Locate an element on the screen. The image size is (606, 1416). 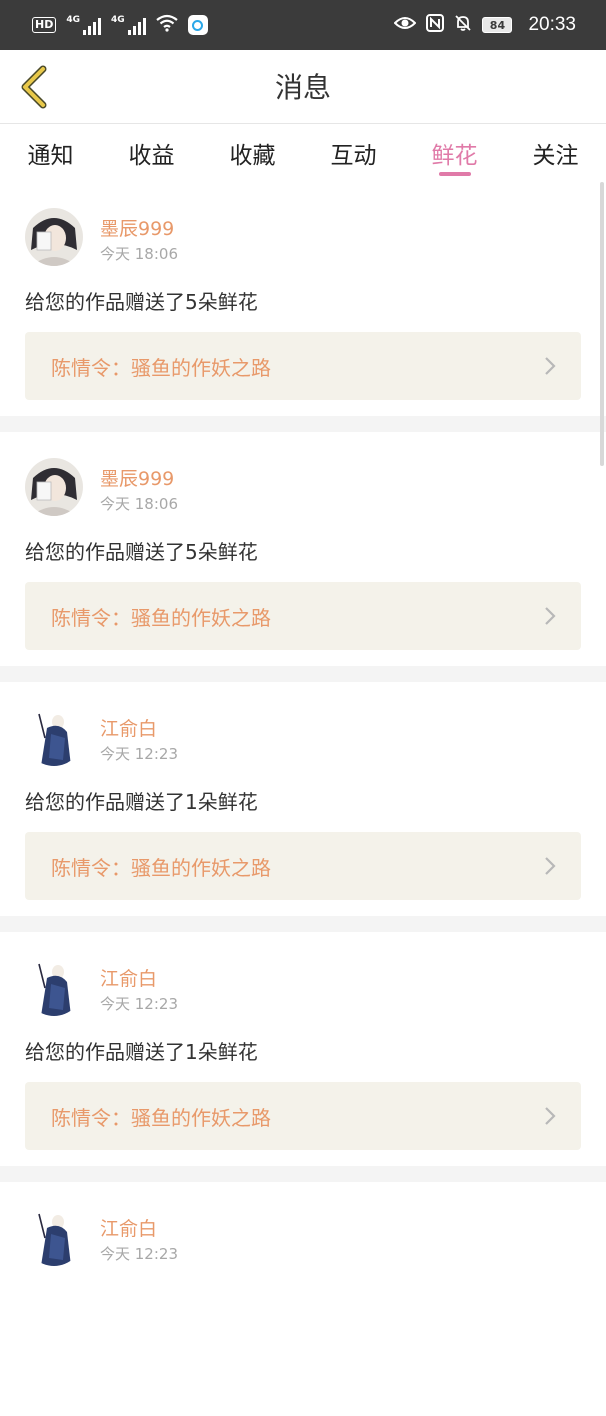
tab-interactions: 互动 is located at coordinates (353, 153).